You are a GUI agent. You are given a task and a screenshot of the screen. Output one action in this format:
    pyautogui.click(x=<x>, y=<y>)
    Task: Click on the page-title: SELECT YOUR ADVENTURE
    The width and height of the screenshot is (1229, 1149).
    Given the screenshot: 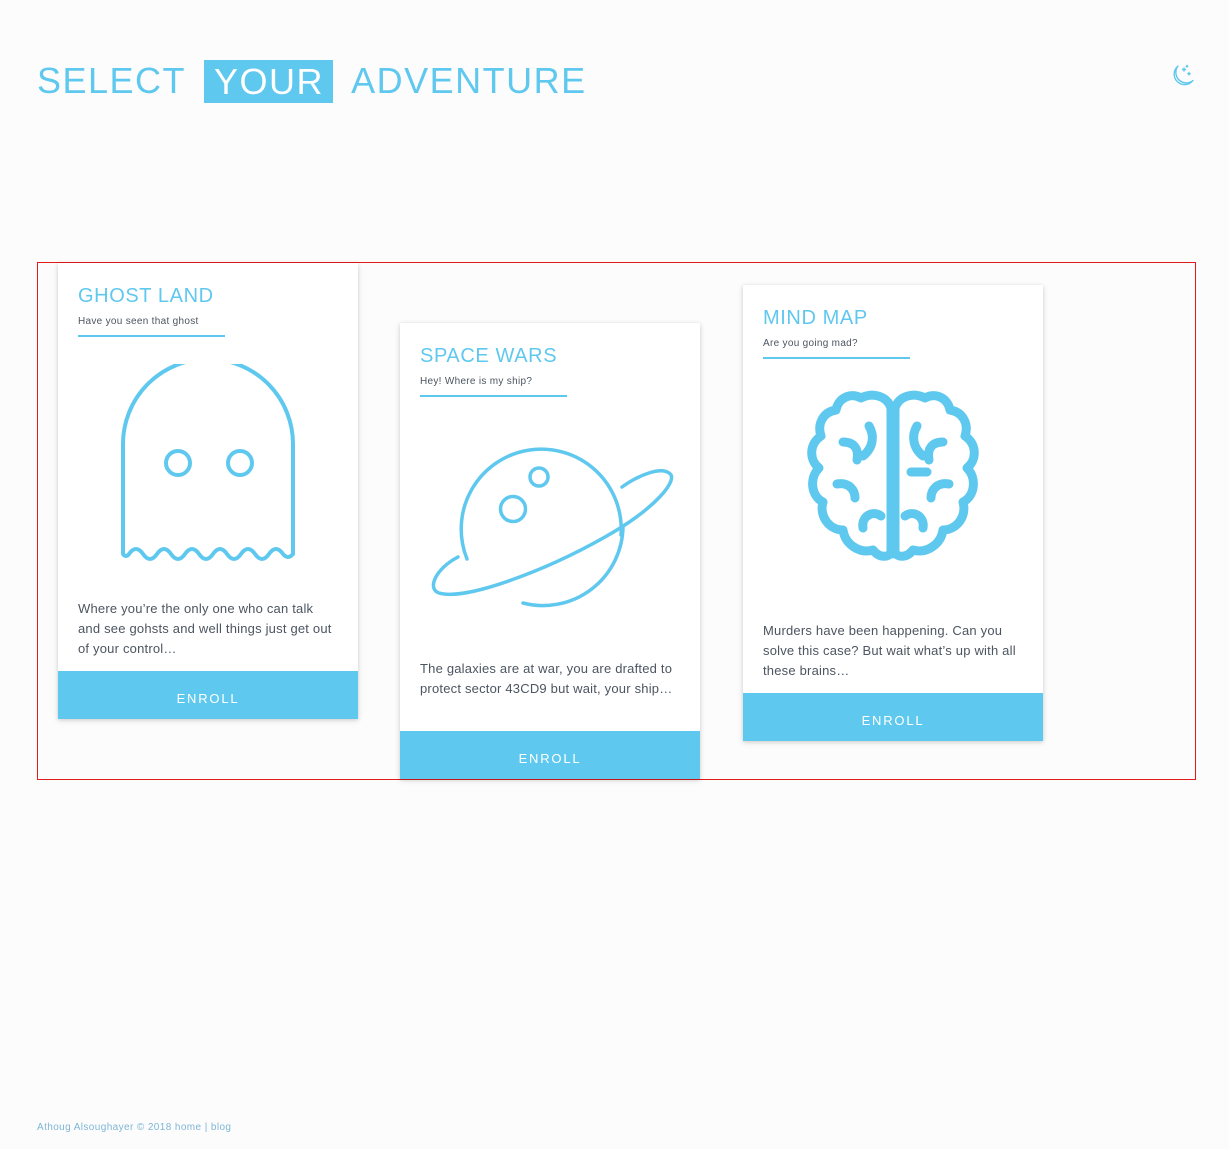 What is the action you would take?
    pyautogui.click(x=312, y=81)
    